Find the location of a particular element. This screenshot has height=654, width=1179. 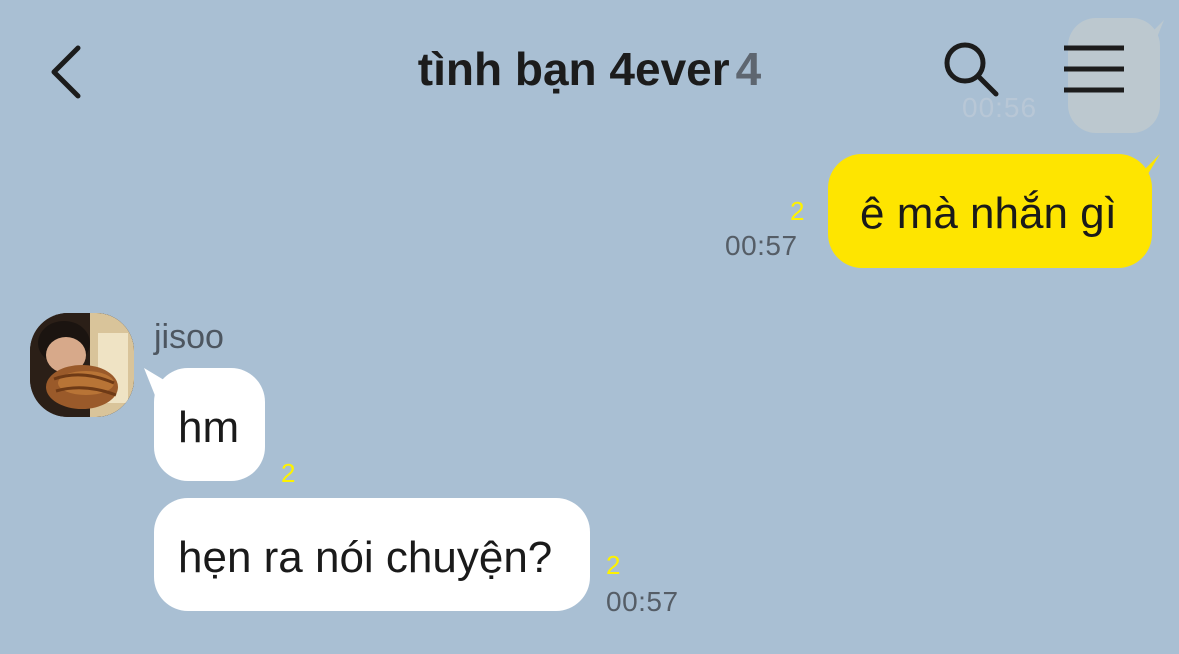

my-message-bubble: ê mà nhắn gì is located at coordinates (990, 211).